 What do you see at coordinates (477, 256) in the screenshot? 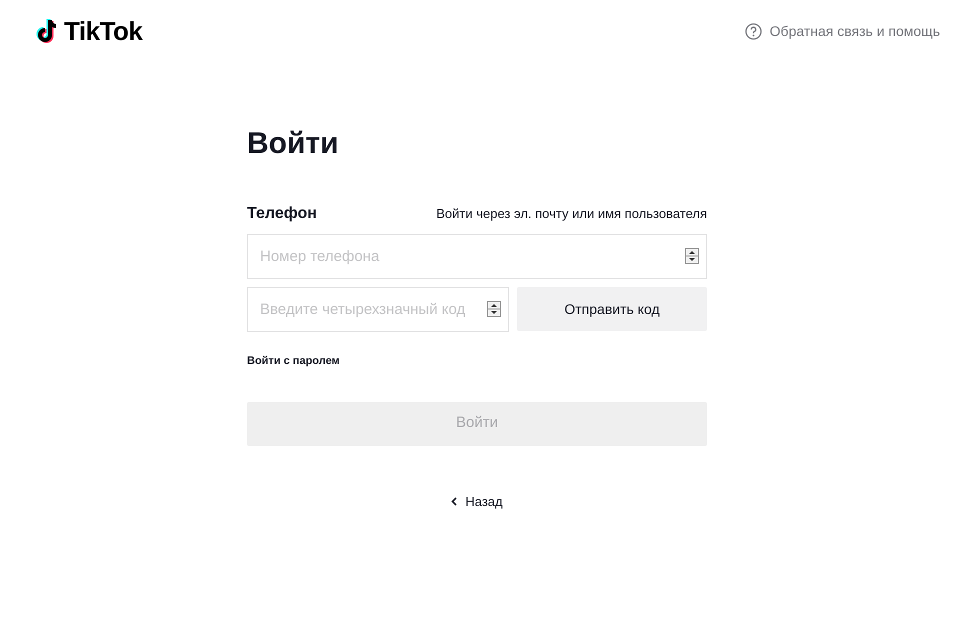
I see `phone-field: Номер телефона` at bounding box center [477, 256].